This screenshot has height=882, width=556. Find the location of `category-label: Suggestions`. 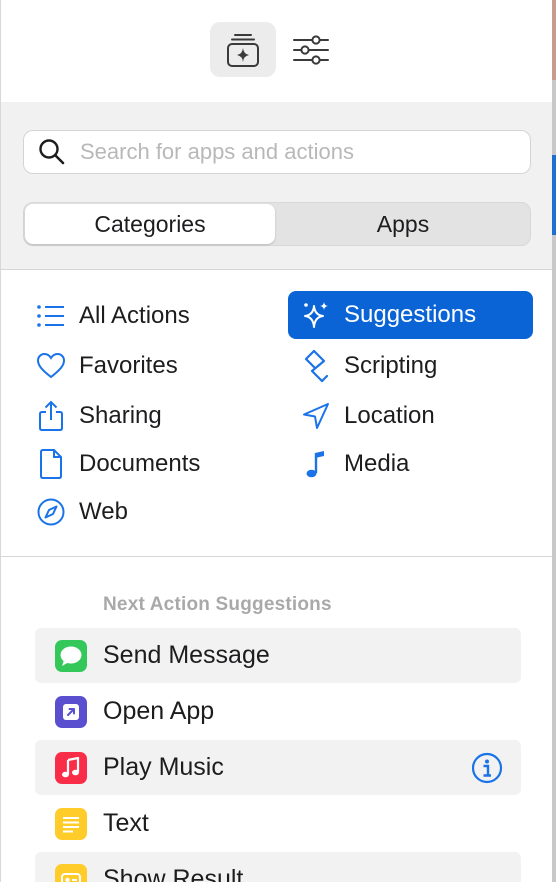

category-label: Suggestions is located at coordinates (410, 314).